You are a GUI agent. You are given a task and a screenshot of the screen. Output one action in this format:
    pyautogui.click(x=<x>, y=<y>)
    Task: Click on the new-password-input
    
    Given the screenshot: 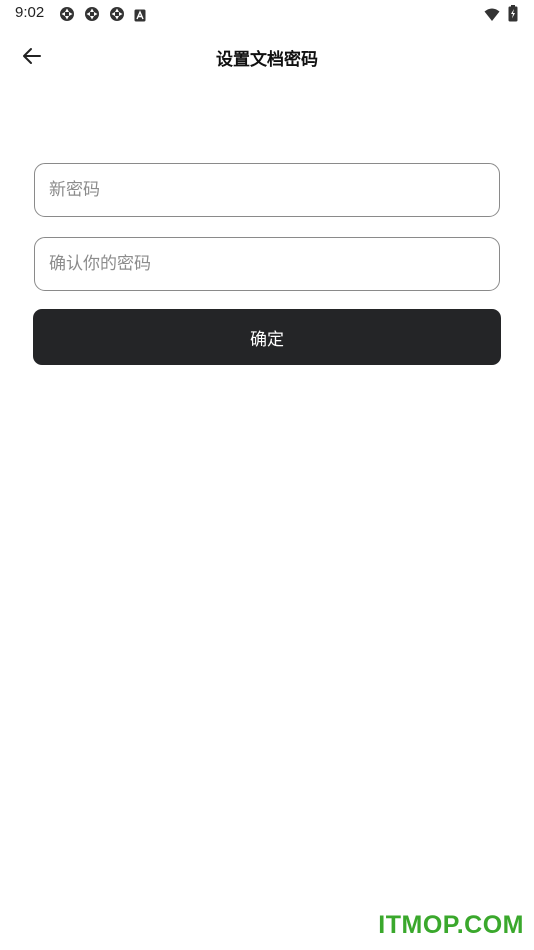 What is the action you would take?
    pyautogui.click(x=267, y=190)
    